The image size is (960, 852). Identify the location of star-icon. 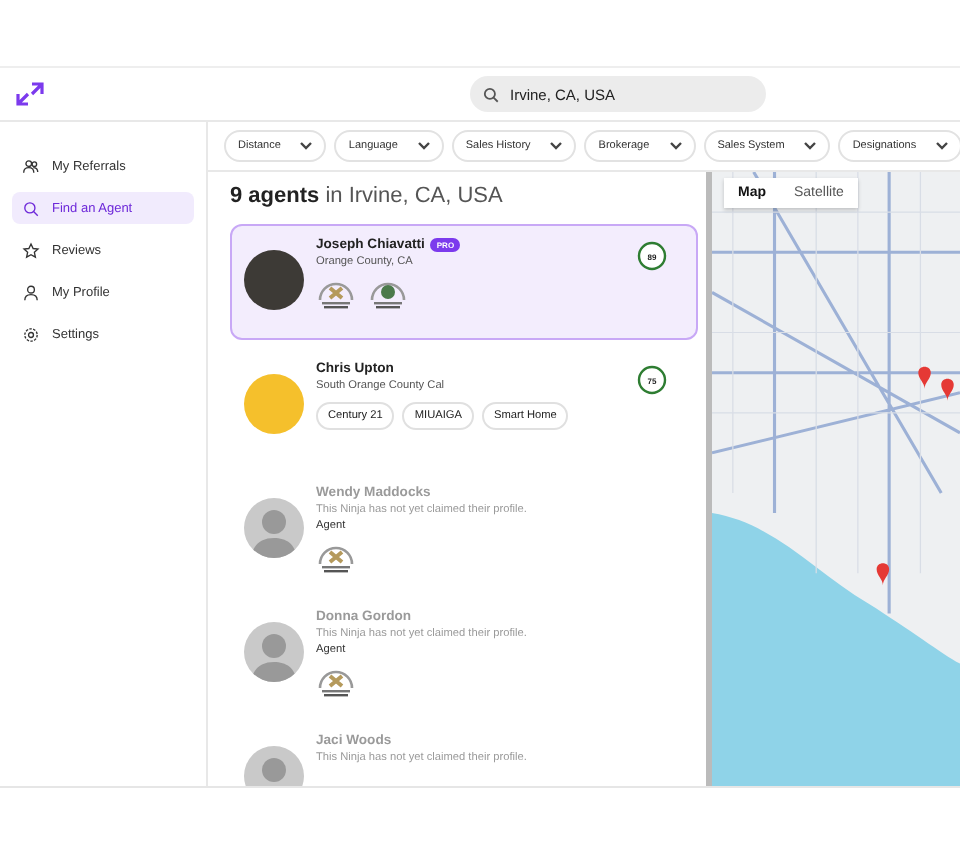
(31, 250).